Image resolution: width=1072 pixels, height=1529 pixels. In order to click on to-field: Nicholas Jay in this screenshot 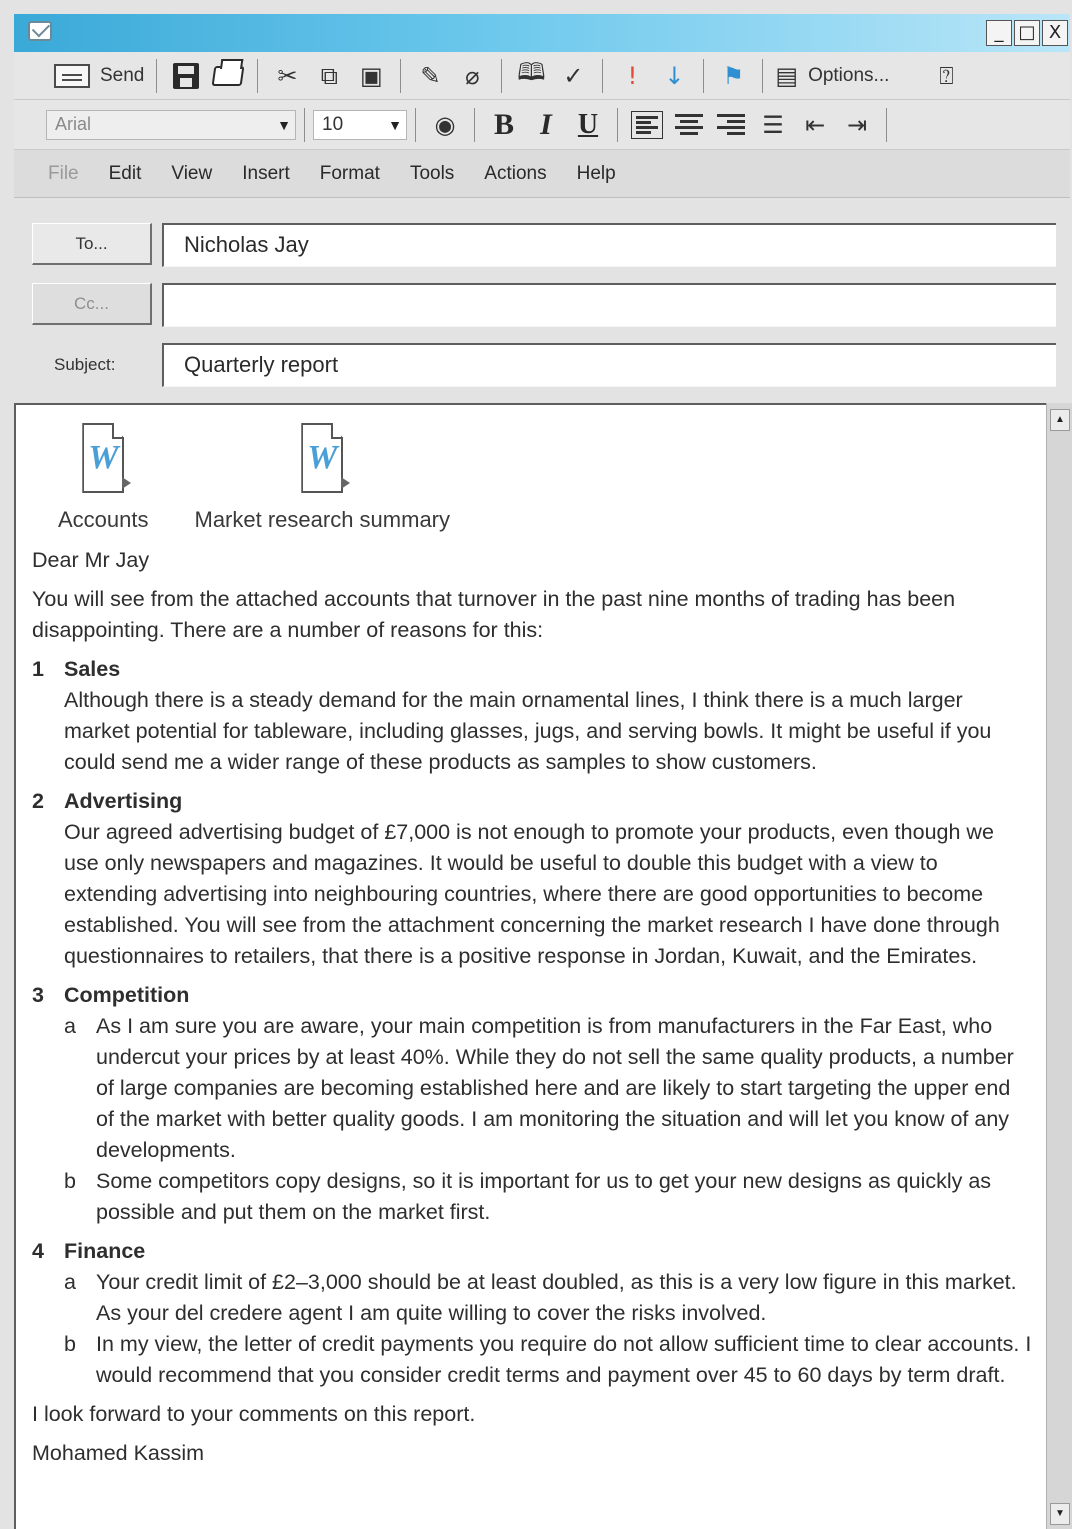, I will do `click(609, 245)`.